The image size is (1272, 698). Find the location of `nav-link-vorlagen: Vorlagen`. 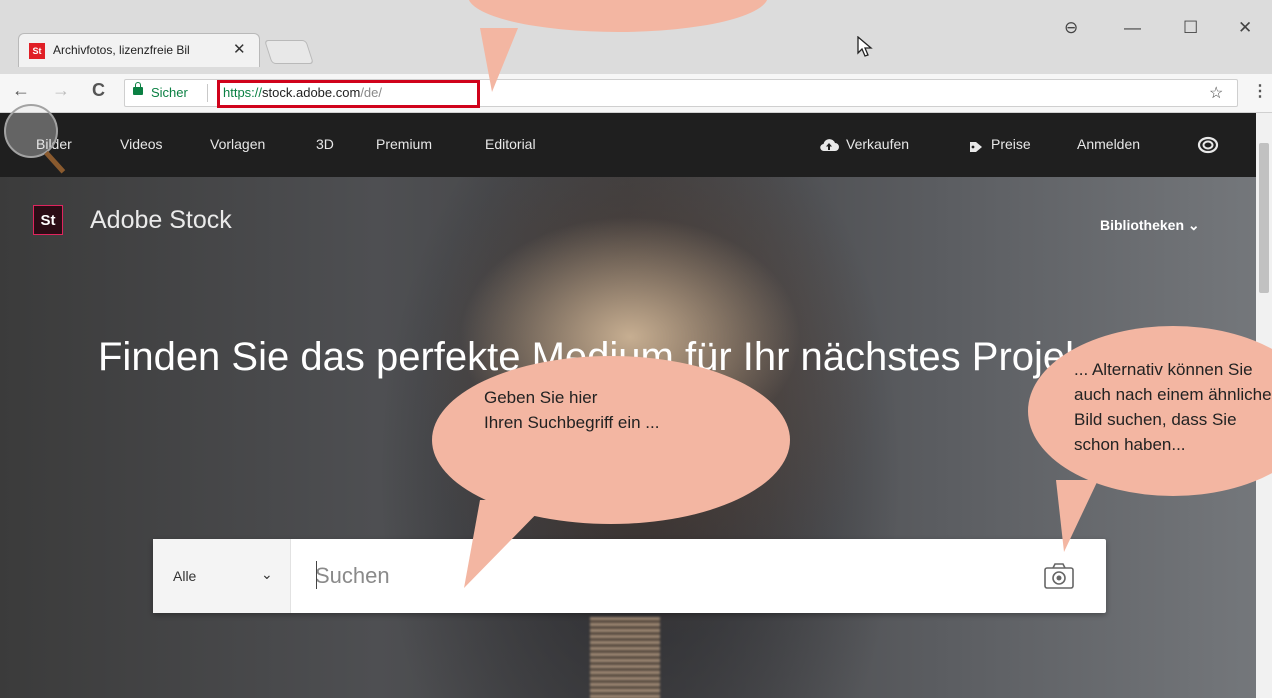

nav-link-vorlagen: Vorlagen is located at coordinates (237, 144).